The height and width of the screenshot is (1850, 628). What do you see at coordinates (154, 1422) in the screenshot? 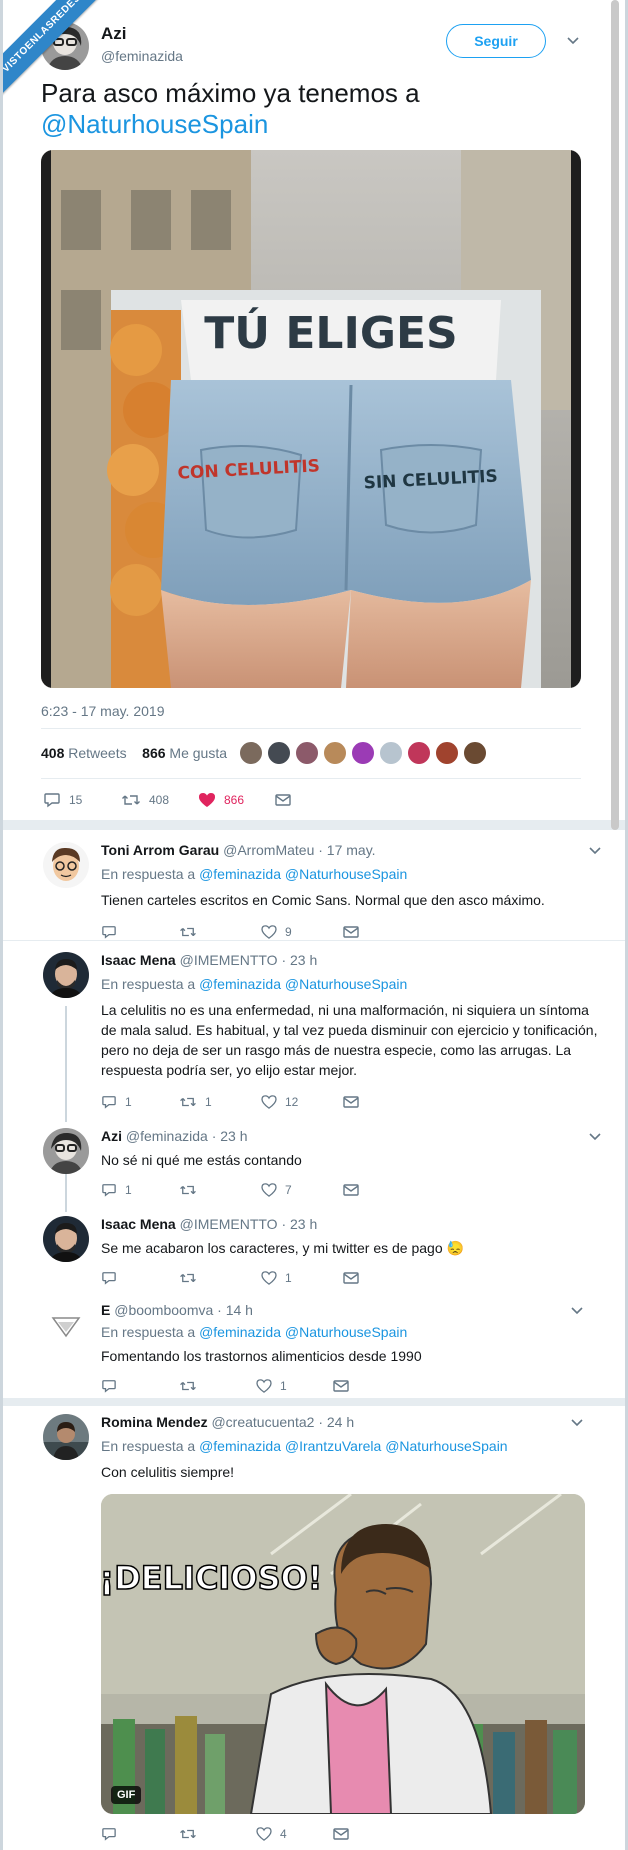
I see `reply-author-name: Romina Mendez` at bounding box center [154, 1422].